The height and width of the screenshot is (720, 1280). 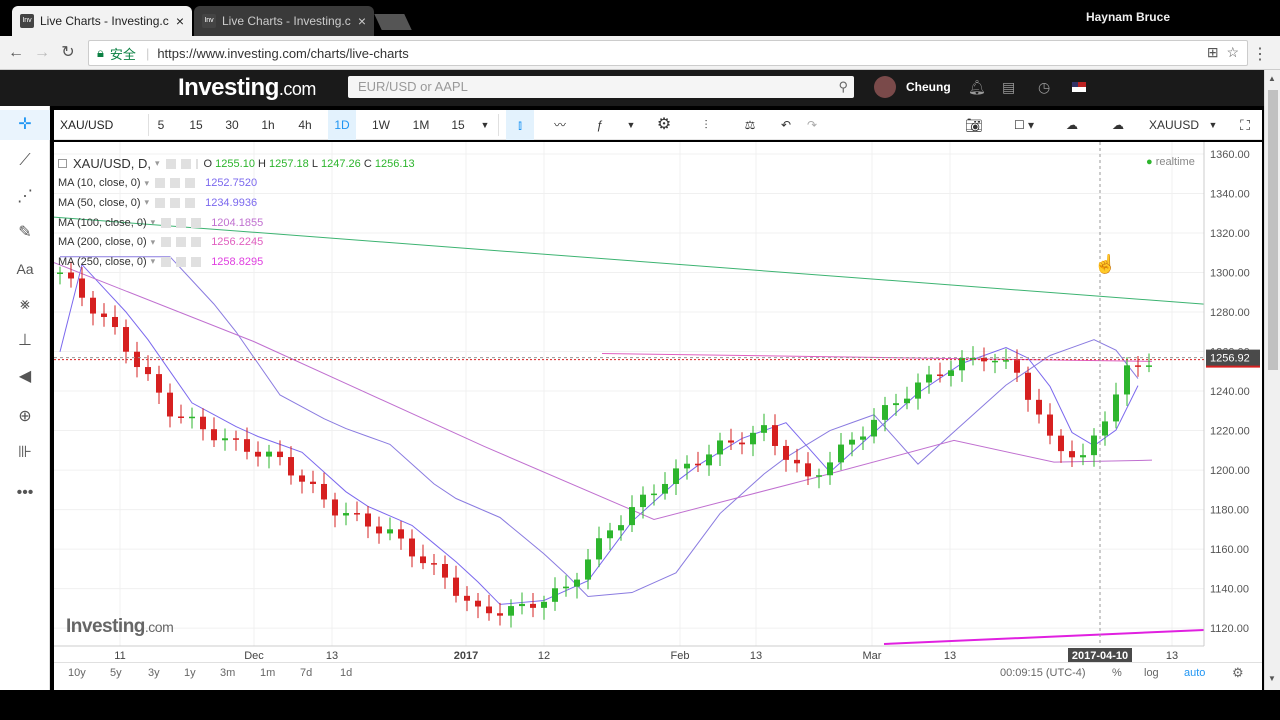 I want to click on undo-icon: ↶, so click(x=786, y=125).